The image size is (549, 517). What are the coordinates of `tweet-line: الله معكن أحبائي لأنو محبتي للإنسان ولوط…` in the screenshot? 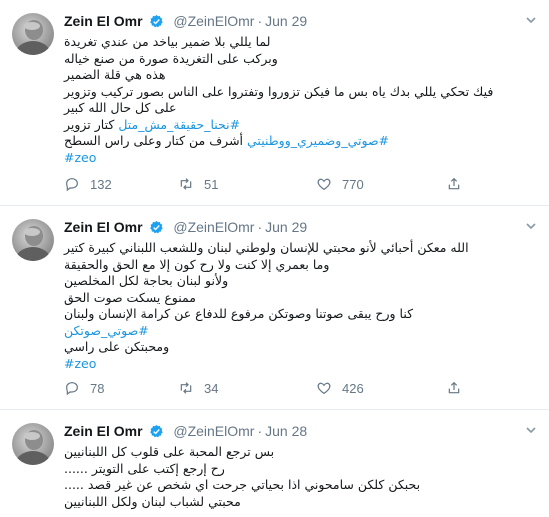 It's located at (266, 247).